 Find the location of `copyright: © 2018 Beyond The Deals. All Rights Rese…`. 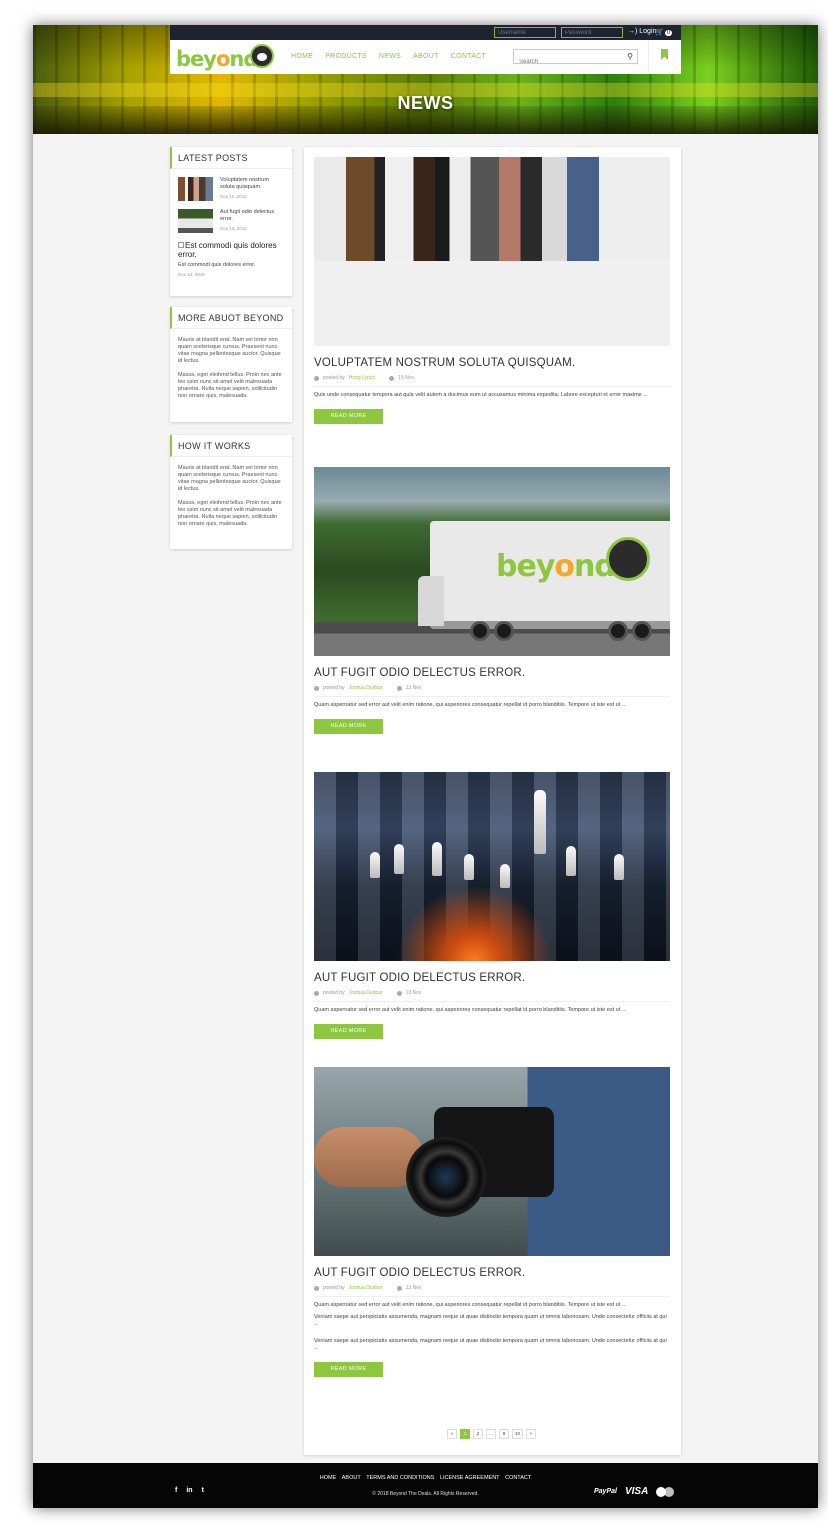

copyright: © 2018 Beyond The Deals. All Rights Rese… is located at coordinates (425, 1494).